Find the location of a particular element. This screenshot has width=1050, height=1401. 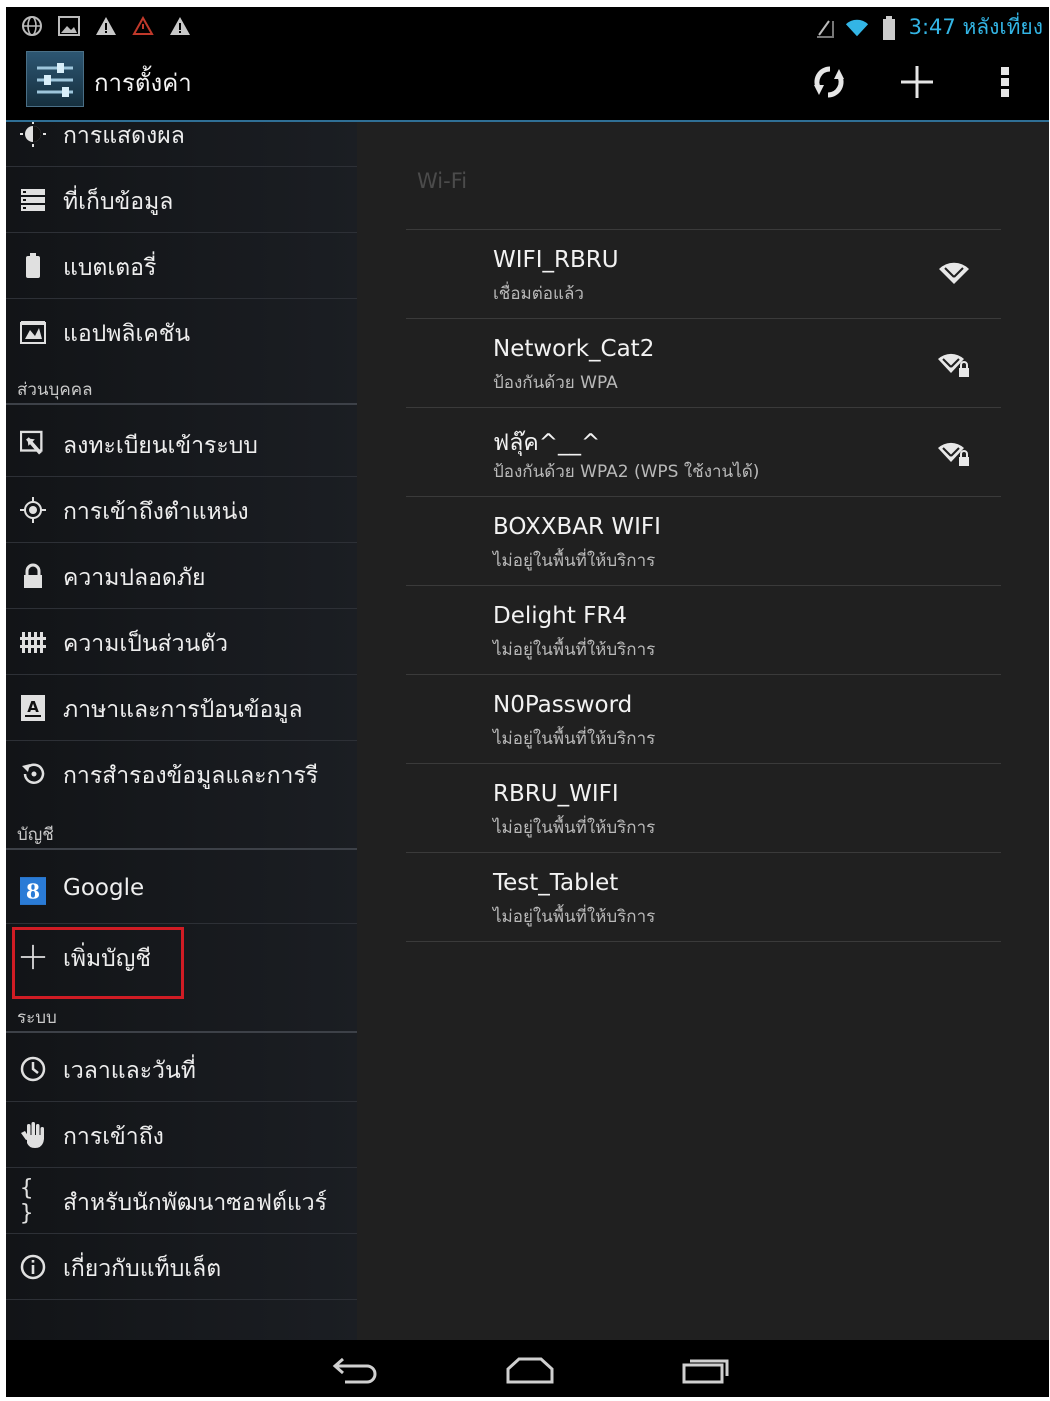

sidebar-item-language: A ภาษาและการป้อนข้อมูล is located at coordinates (181, 708).